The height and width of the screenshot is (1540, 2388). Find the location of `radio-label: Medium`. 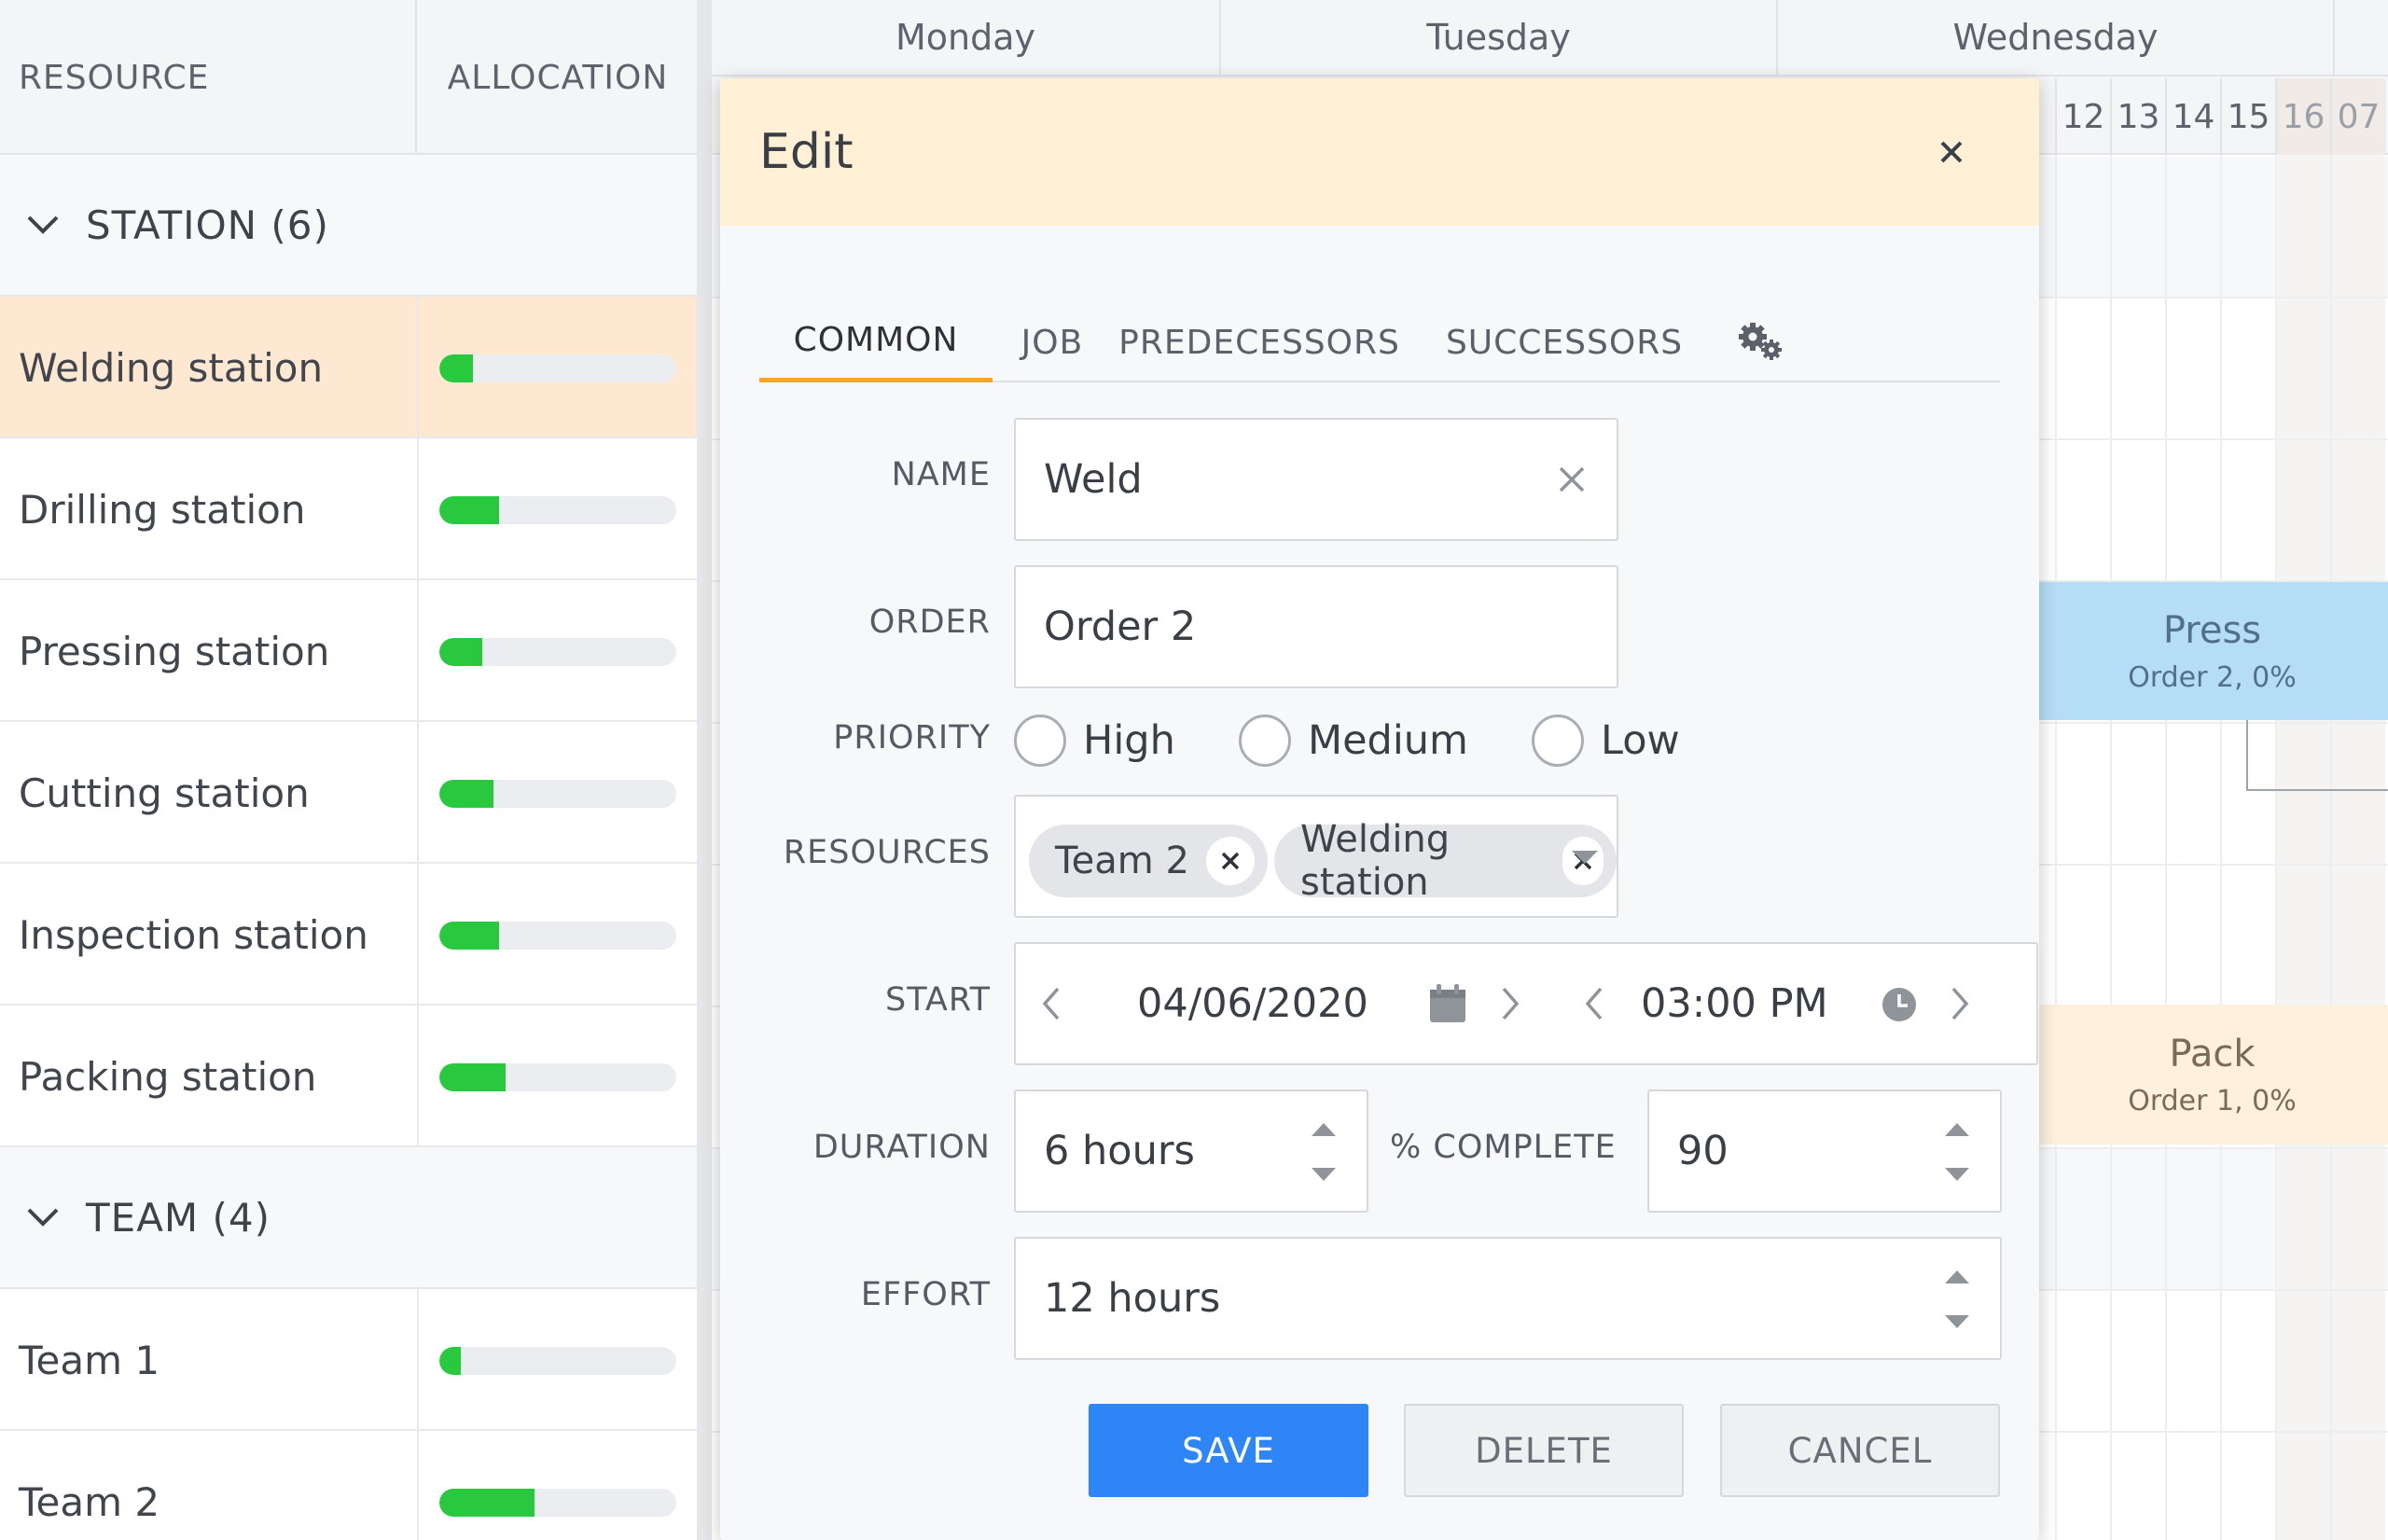

radio-label: Medium is located at coordinates (1388, 740).